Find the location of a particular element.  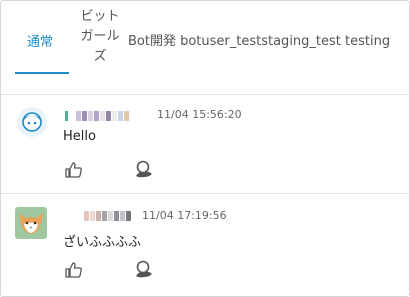

robot-face-icon is located at coordinates (32, 122).